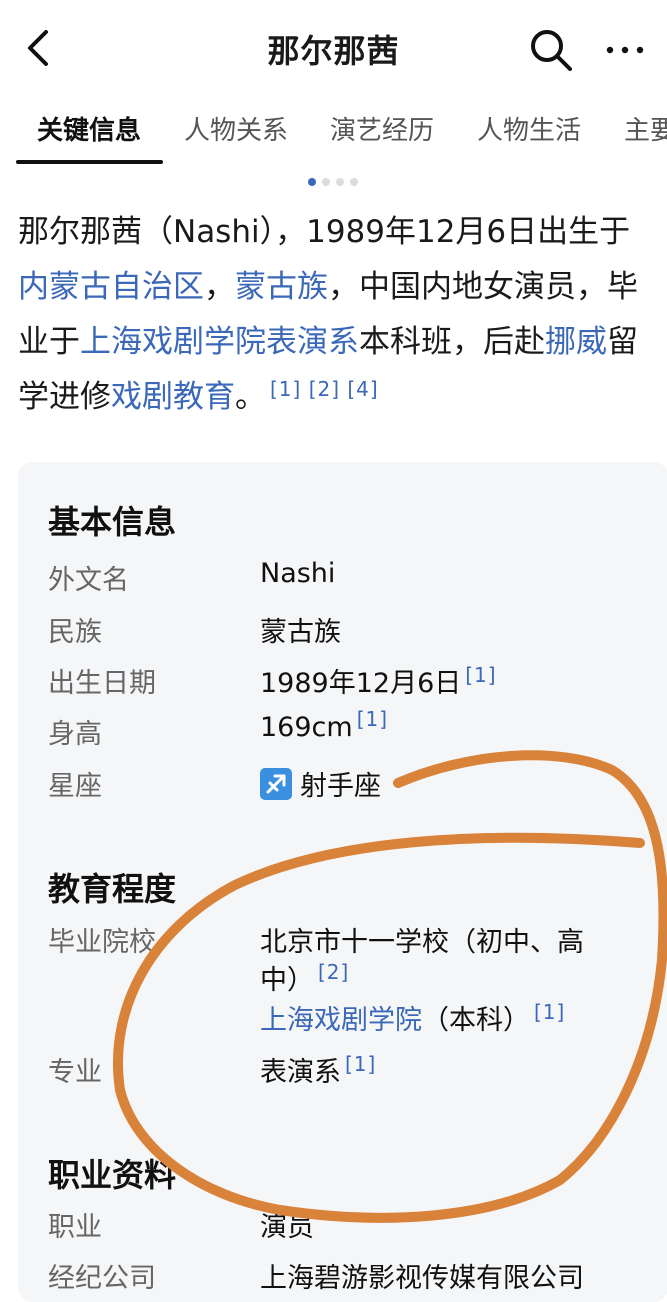 The width and height of the screenshot is (667, 1302). Describe the element at coordinates (625, 50) in the screenshot. I see `more-dots-icon` at that location.